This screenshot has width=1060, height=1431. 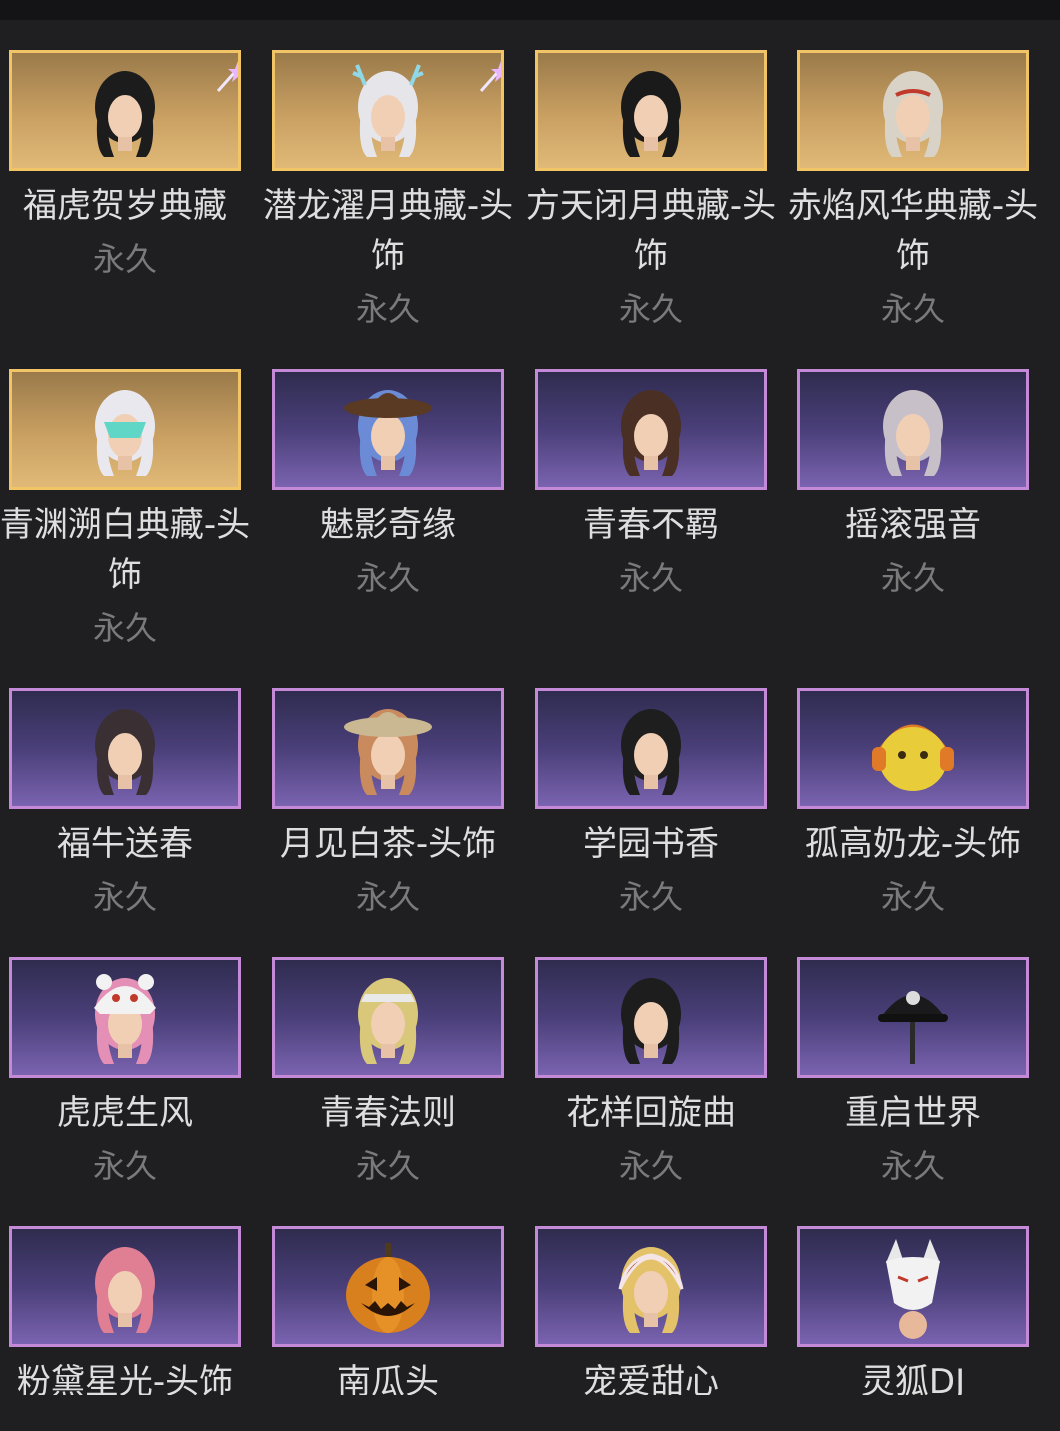 What do you see at coordinates (651, 231) in the screenshot?
I see `item-name: 方天闭月典藏-头饰` at bounding box center [651, 231].